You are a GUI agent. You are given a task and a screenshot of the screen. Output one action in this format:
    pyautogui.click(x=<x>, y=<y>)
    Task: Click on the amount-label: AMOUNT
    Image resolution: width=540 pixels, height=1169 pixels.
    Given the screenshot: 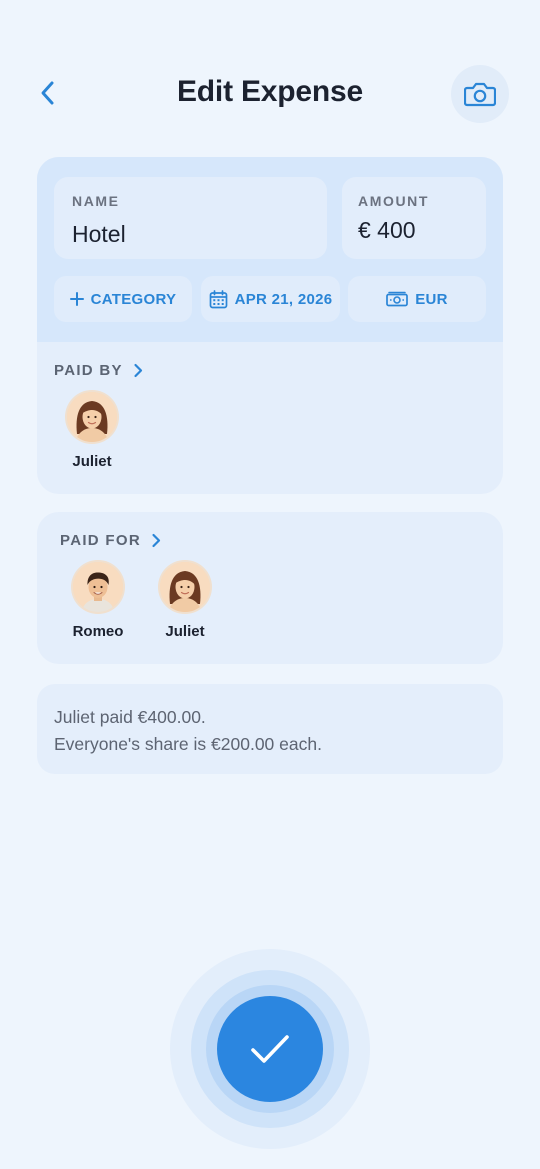 What is the action you would take?
    pyautogui.click(x=394, y=201)
    